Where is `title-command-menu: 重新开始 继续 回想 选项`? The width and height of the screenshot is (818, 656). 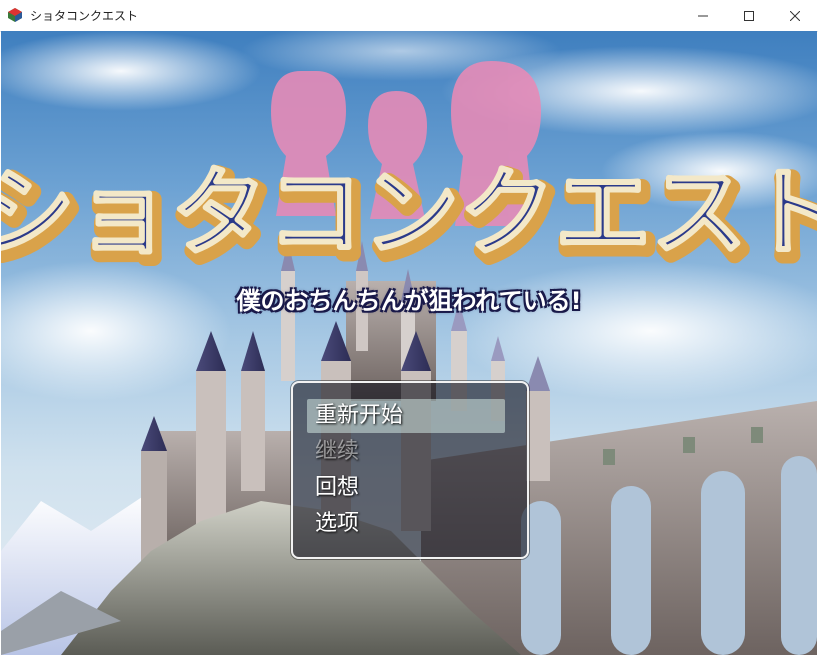
title-command-menu: 重新开始 继续 回想 选项 is located at coordinates (410, 470).